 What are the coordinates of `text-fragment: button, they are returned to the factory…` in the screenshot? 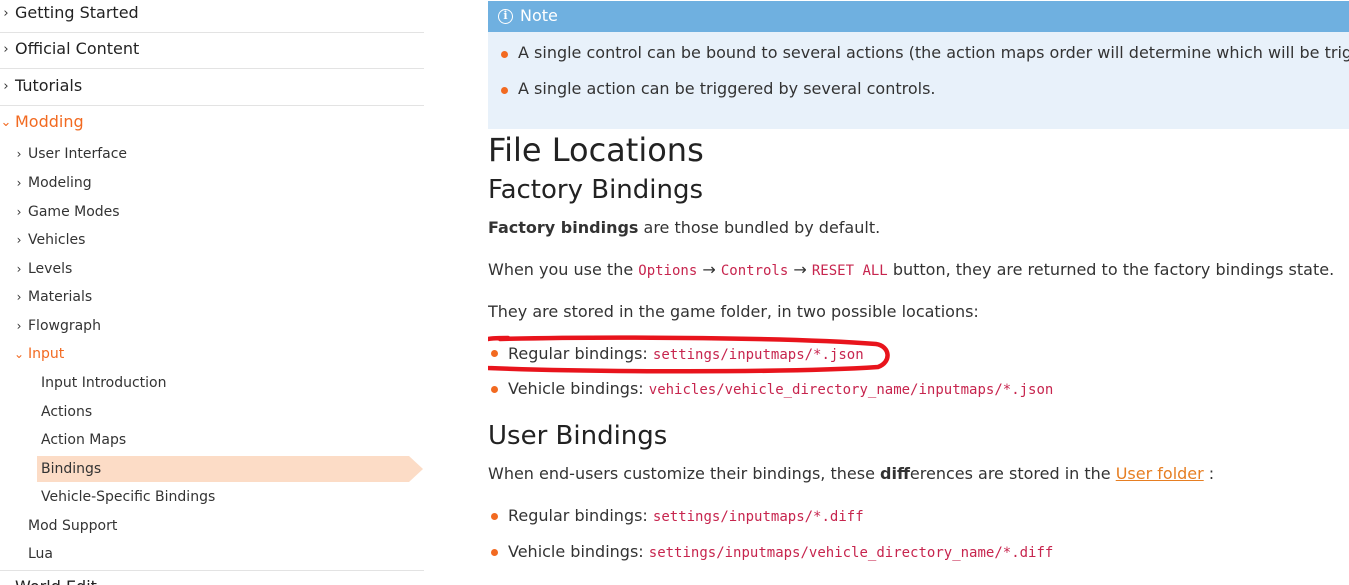 It's located at (1111, 269).